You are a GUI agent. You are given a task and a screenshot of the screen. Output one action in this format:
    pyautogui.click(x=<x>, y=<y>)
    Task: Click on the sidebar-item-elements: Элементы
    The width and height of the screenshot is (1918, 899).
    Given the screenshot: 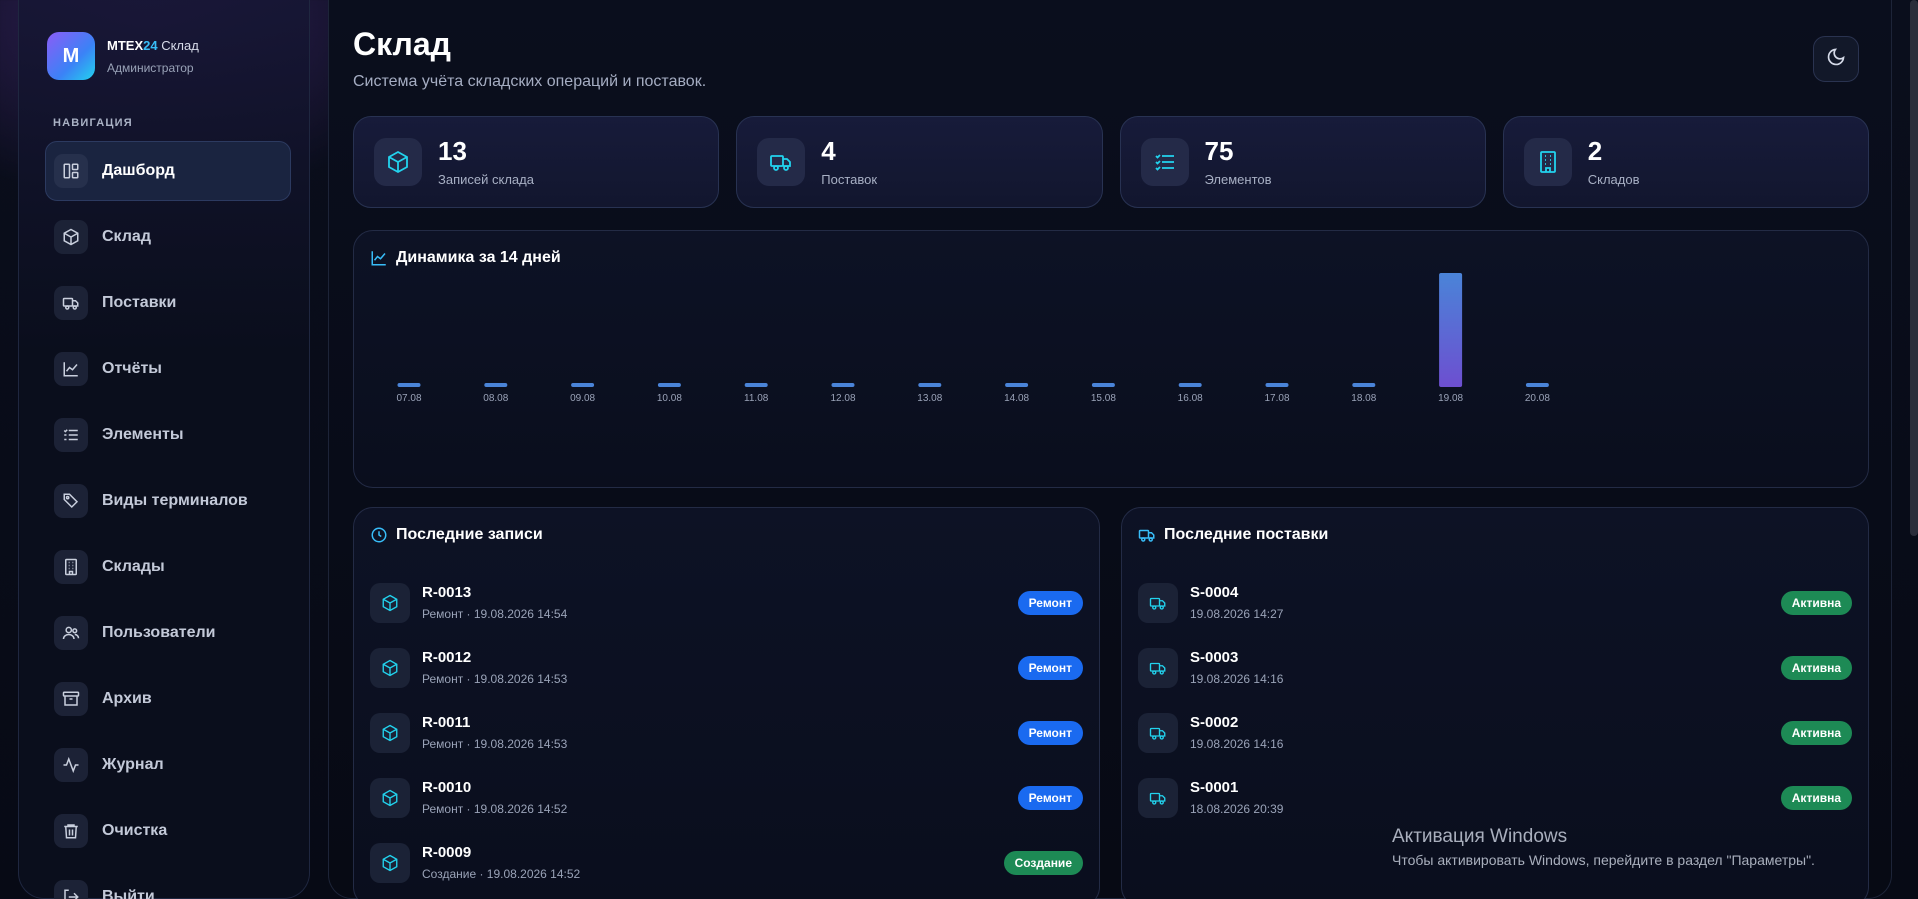 What is the action you would take?
    pyautogui.click(x=168, y=435)
    